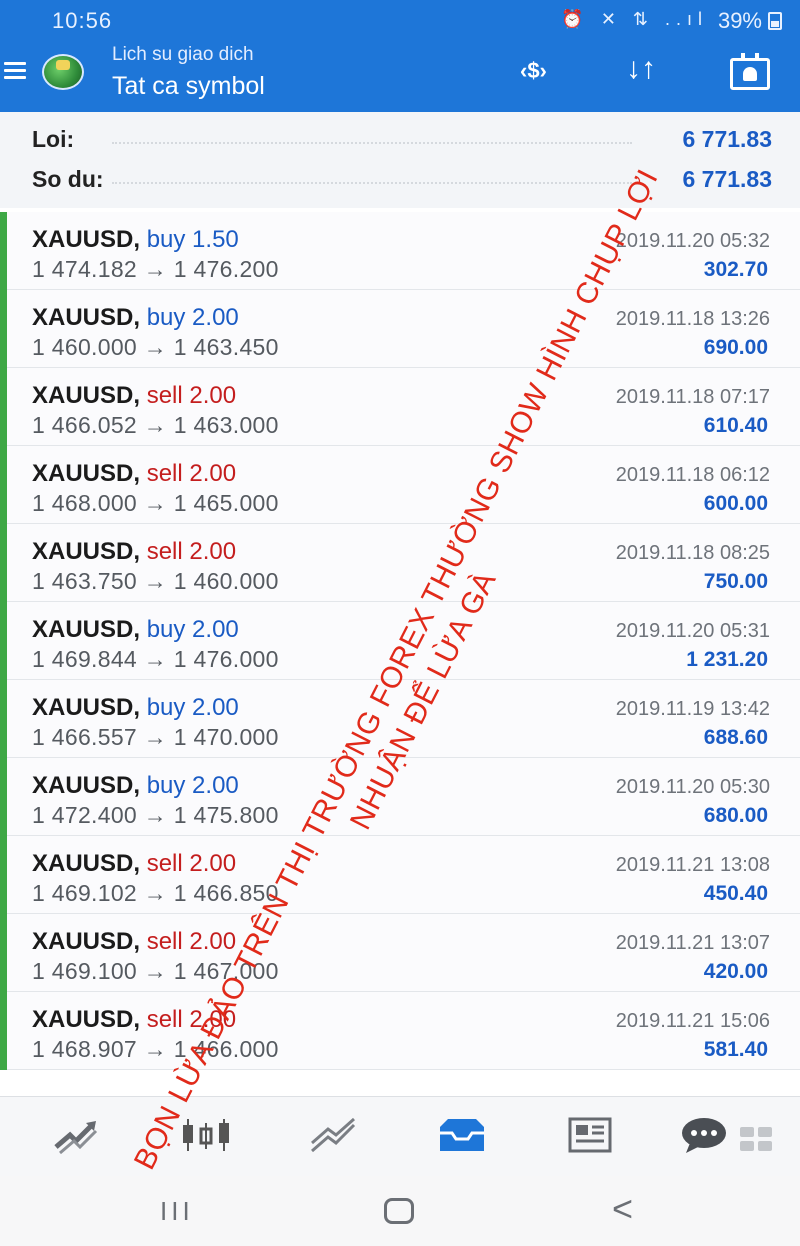 This screenshot has width=800, height=1246. I want to click on bottom-nav, so click(400, 1136).